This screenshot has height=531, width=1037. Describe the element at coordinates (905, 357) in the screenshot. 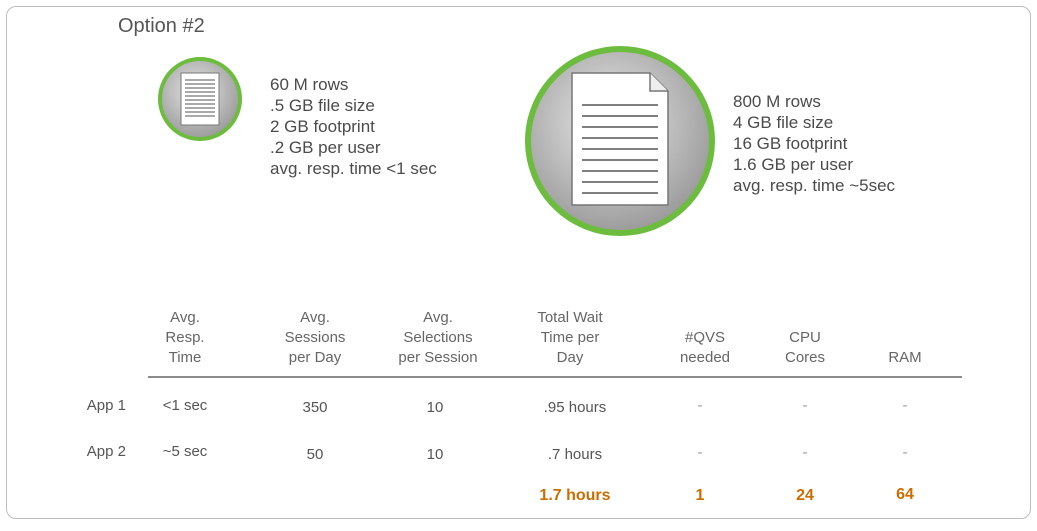

I see `header-line: RAM` at that location.